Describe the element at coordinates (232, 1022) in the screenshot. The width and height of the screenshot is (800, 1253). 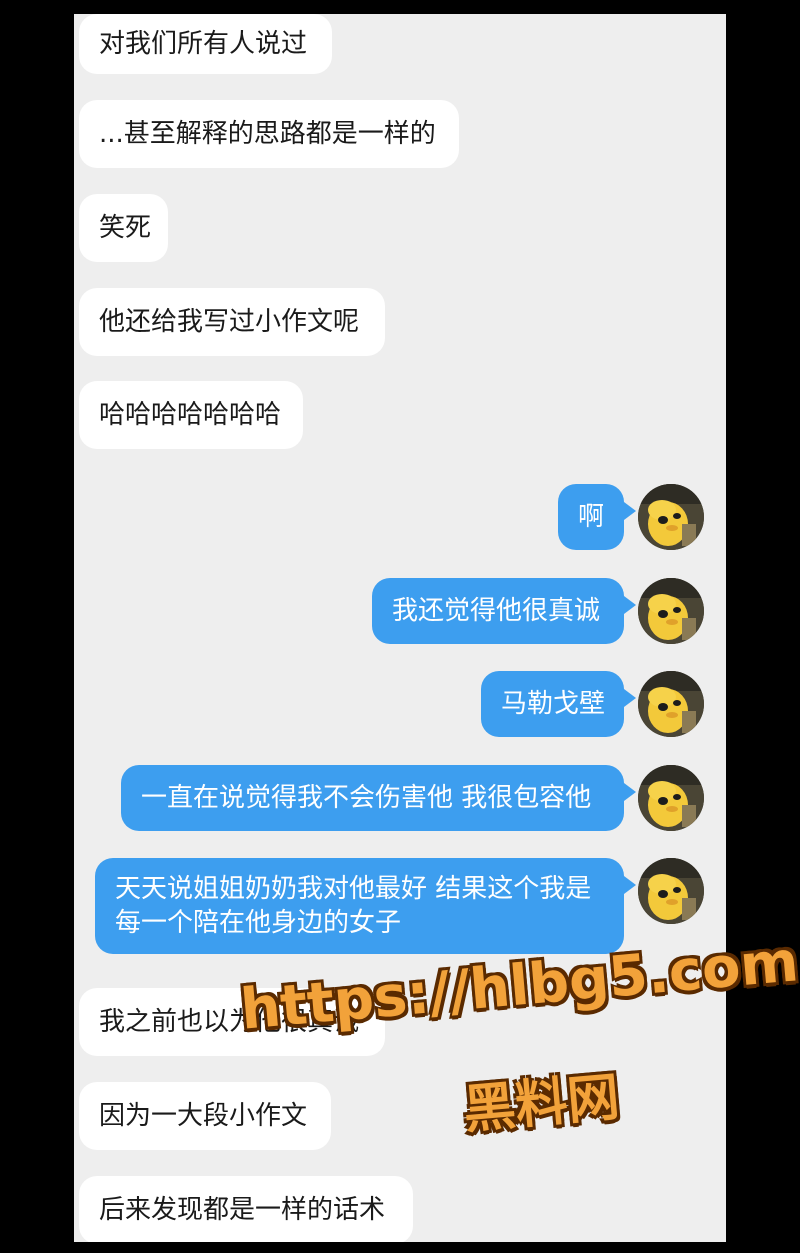
I see `incoming-message: 我之前也以为他很真诚` at that location.